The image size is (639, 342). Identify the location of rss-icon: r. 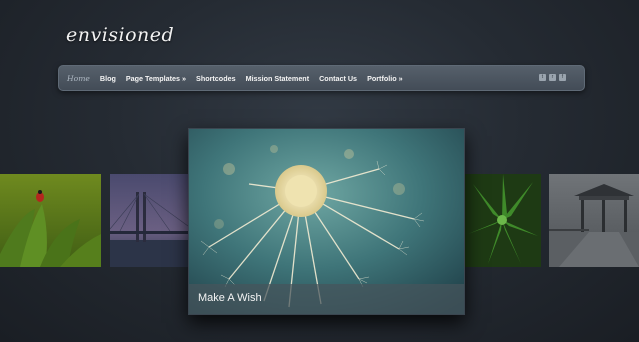
(552, 77).